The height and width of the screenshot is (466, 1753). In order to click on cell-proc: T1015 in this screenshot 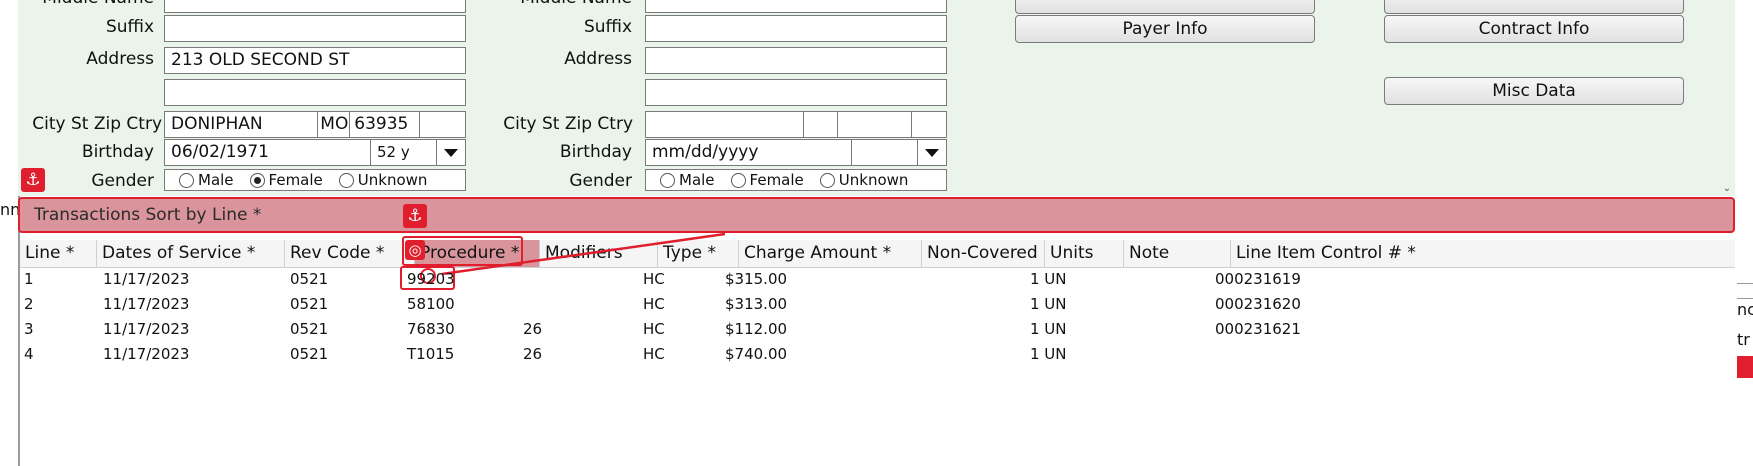, I will do `click(430, 354)`.